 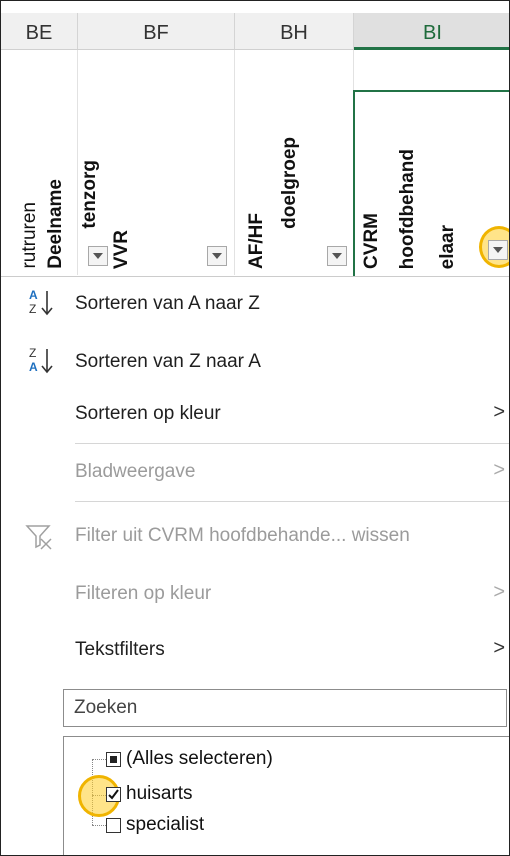 I want to click on column-header-bh: BH, so click(x=294, y=31).